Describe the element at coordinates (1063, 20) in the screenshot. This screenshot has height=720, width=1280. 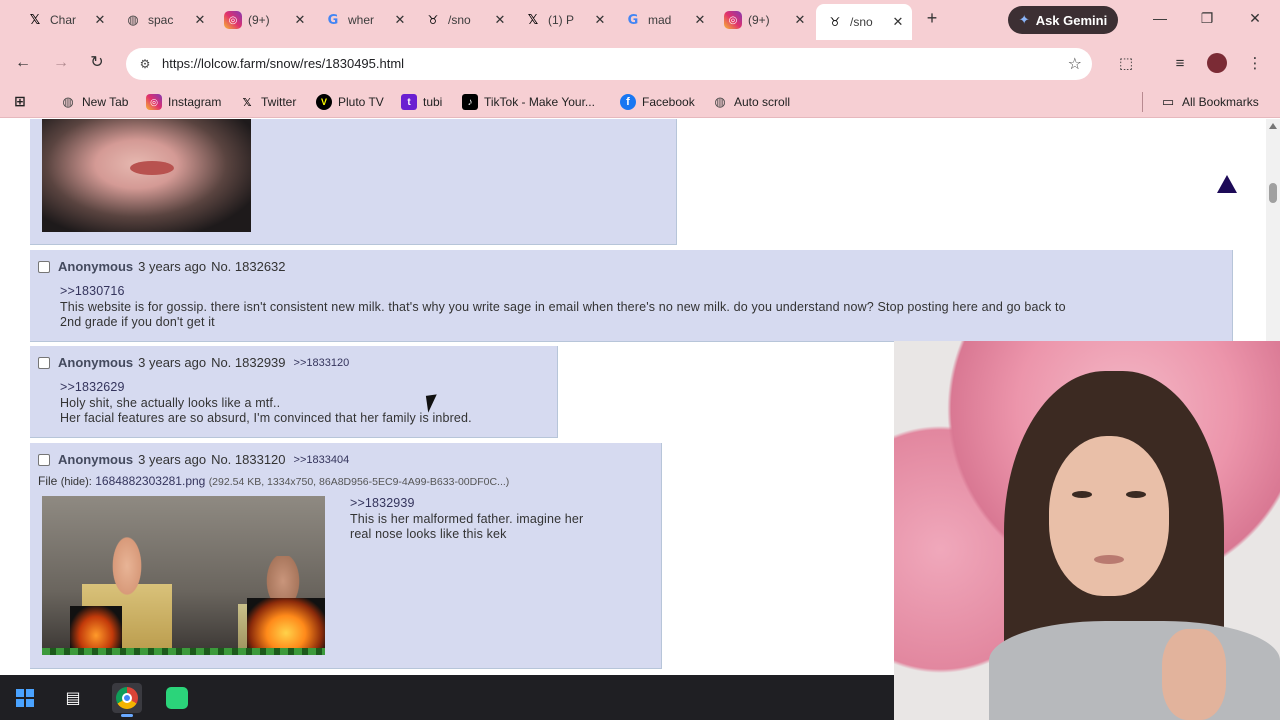
I see `ask-gemini-button: ✦ Ask Gemini` at that location.